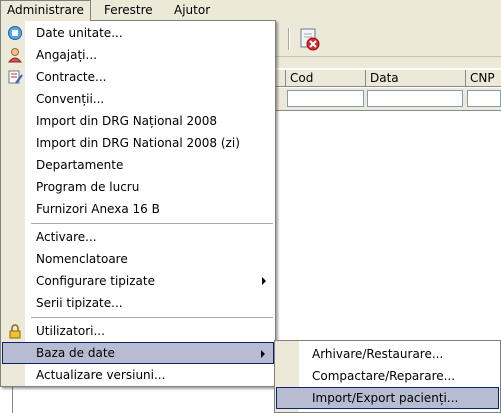 The width and height of the screenshot is (501, 413). Describe the element at coordinates (98, 209) in the screenshot. I see `menu-item-label: Furnizori Anexa 16 B` at that location.